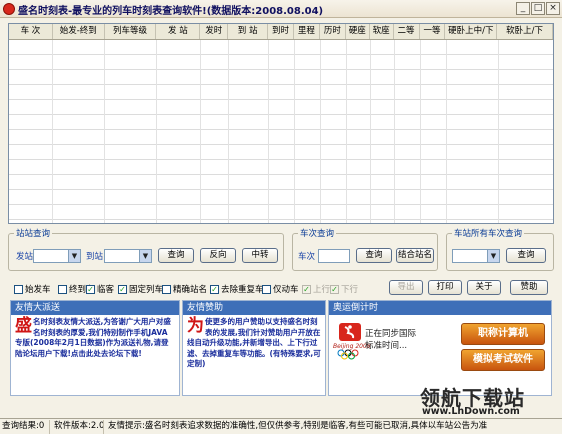  What do you see at coordinates (9, 9) in the screenshot?
I see `app-icon` at bounding box center [9, 9].